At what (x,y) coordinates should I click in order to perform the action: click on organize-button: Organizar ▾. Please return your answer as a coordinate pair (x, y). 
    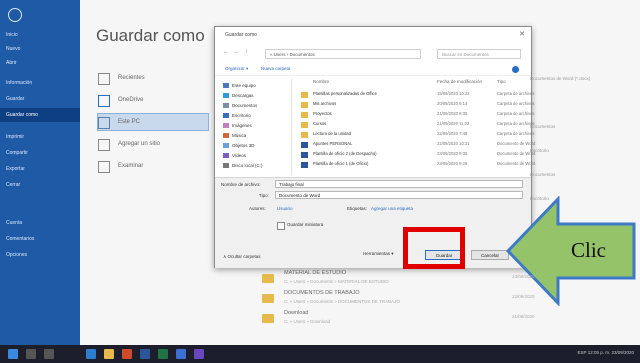
    Looking at the image, I should click on (236, 69).